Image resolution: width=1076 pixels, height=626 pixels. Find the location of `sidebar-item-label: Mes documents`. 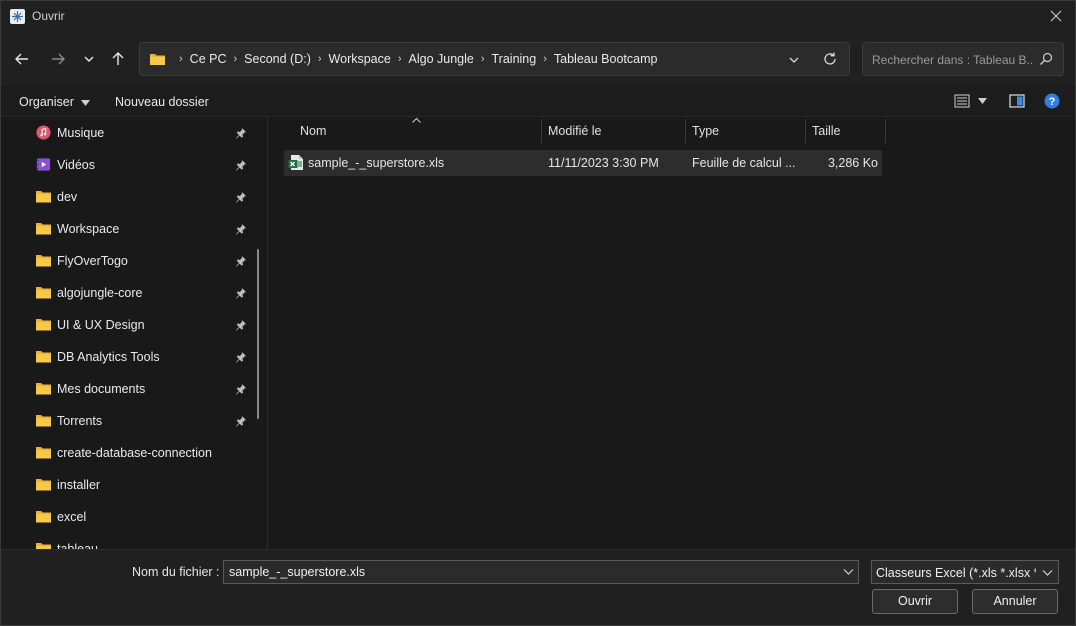

sidebar-item-label: Mes documents is located at coordinates (101, 389).